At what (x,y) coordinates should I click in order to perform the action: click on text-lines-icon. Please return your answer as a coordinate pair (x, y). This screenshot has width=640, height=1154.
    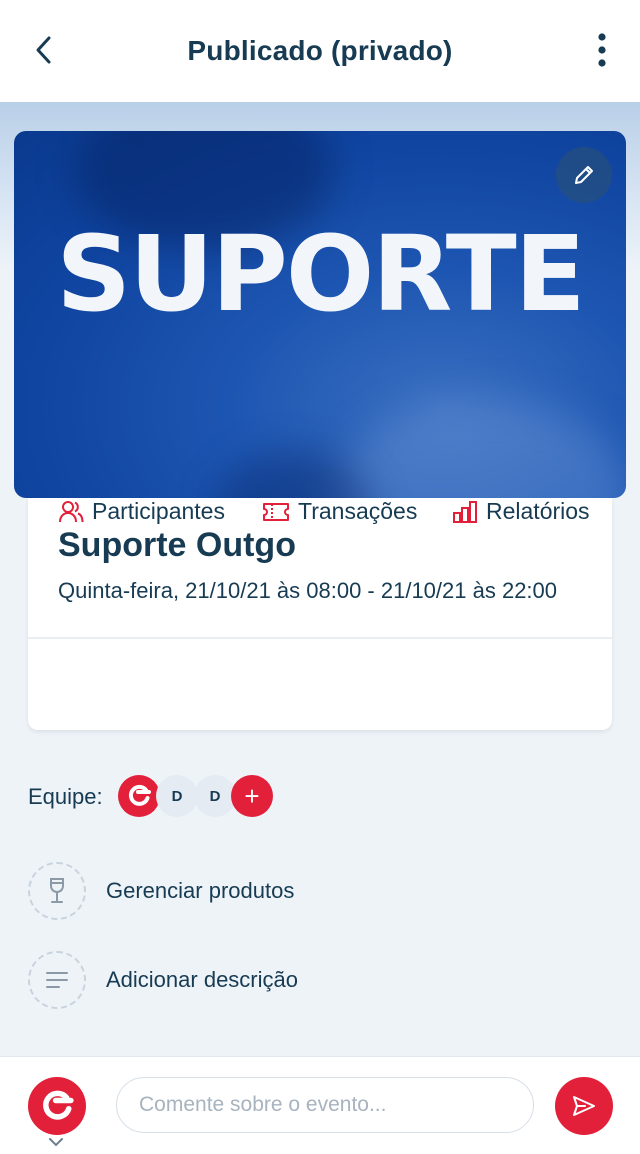
    Looking at the image, I should click on (57, 980).